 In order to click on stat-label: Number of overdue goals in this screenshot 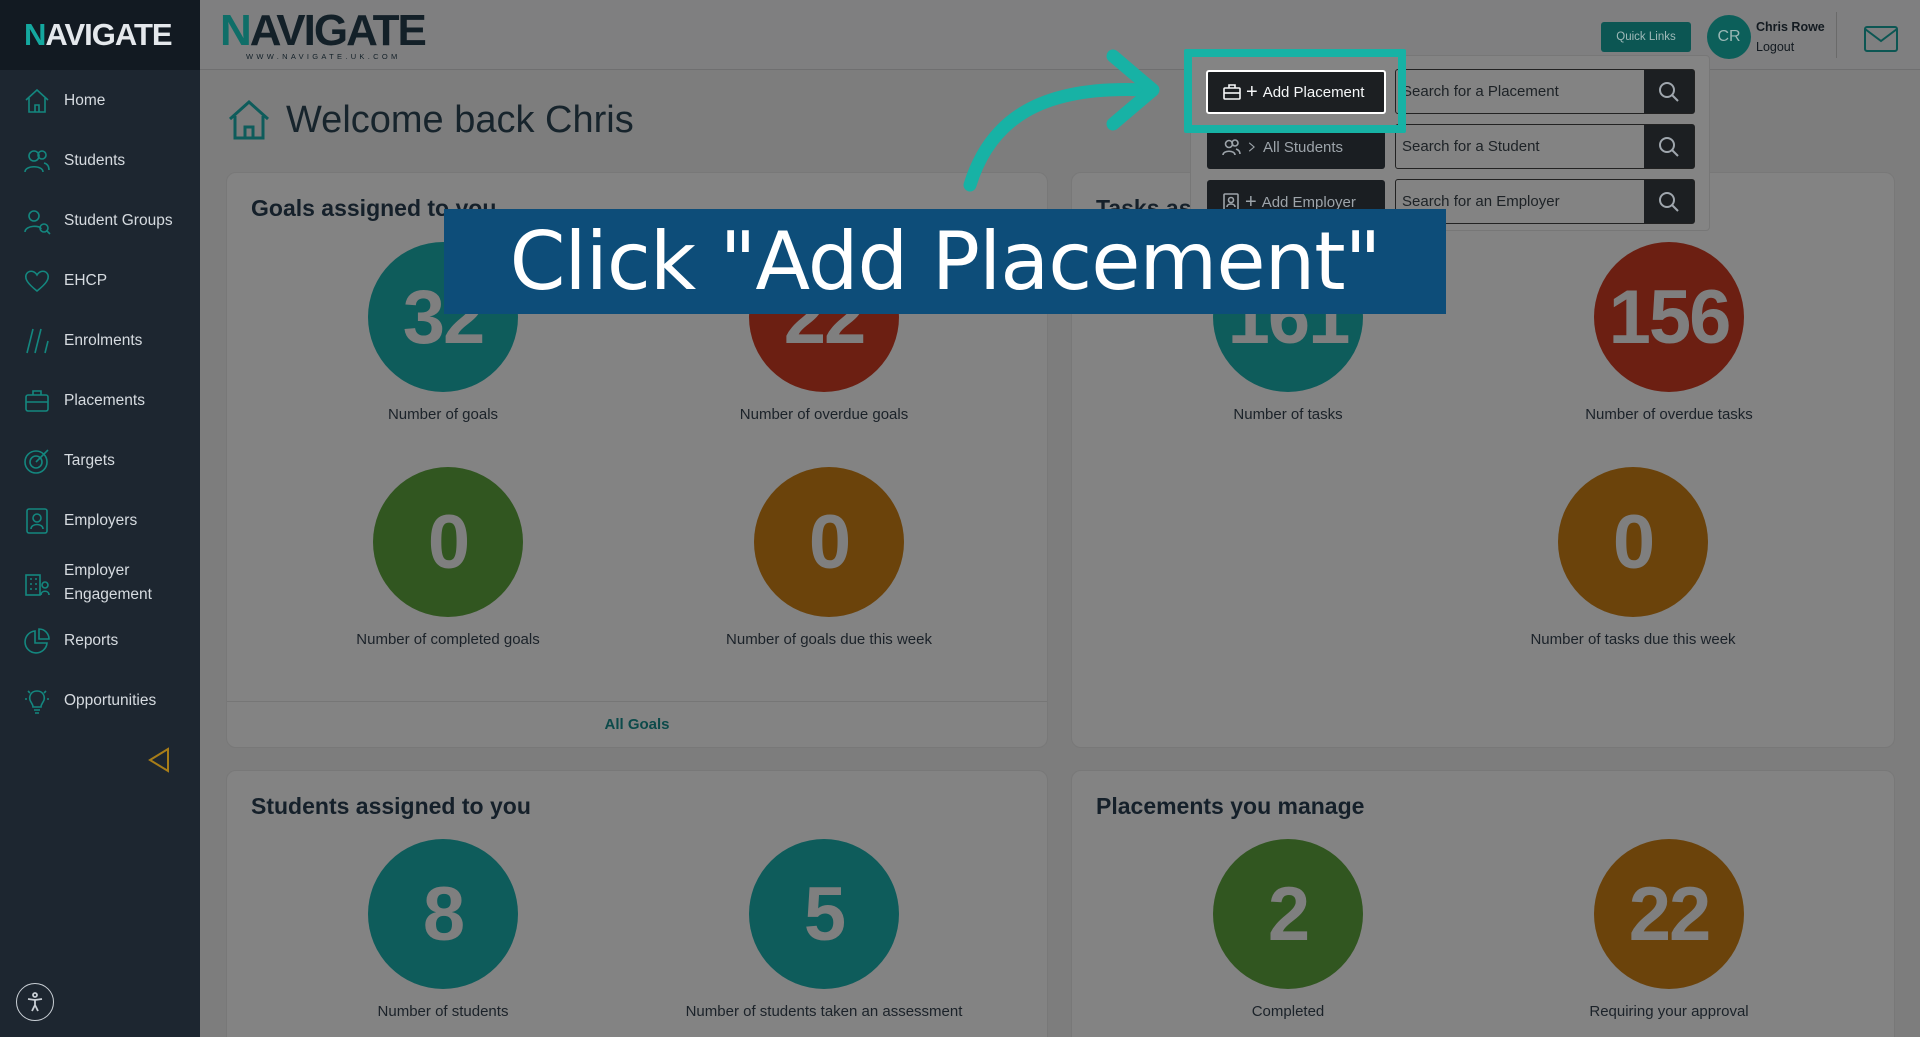, I will do `click(824, 414)`.